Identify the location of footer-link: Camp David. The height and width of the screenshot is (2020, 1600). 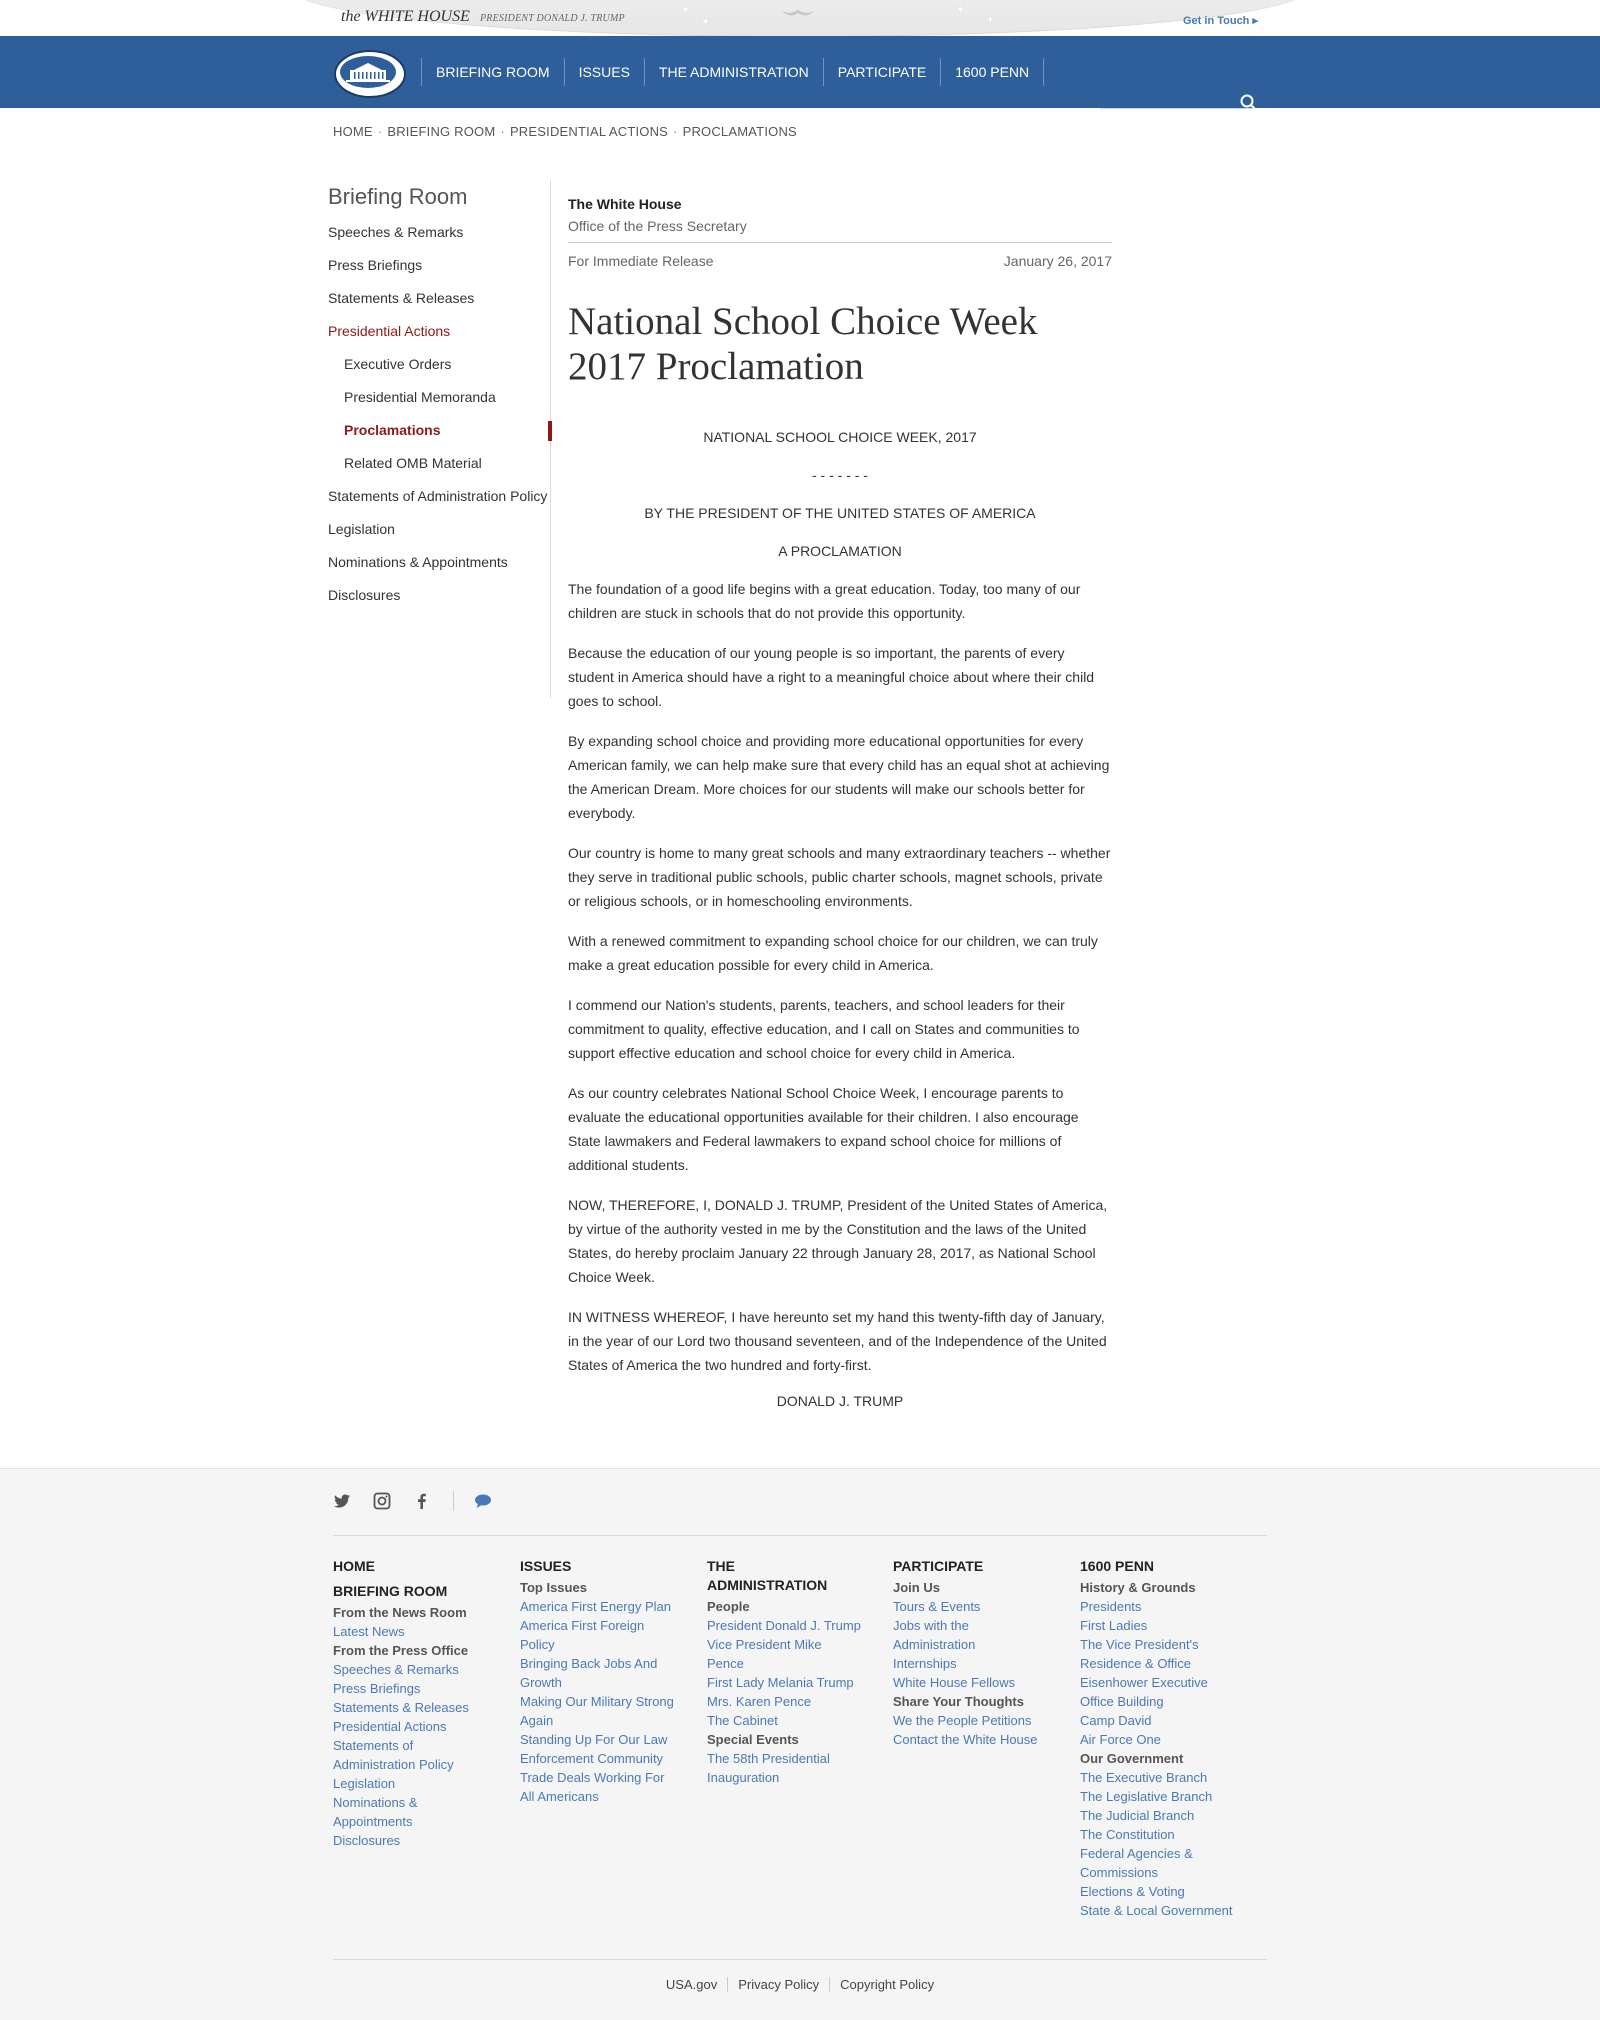
(1165, 1720).